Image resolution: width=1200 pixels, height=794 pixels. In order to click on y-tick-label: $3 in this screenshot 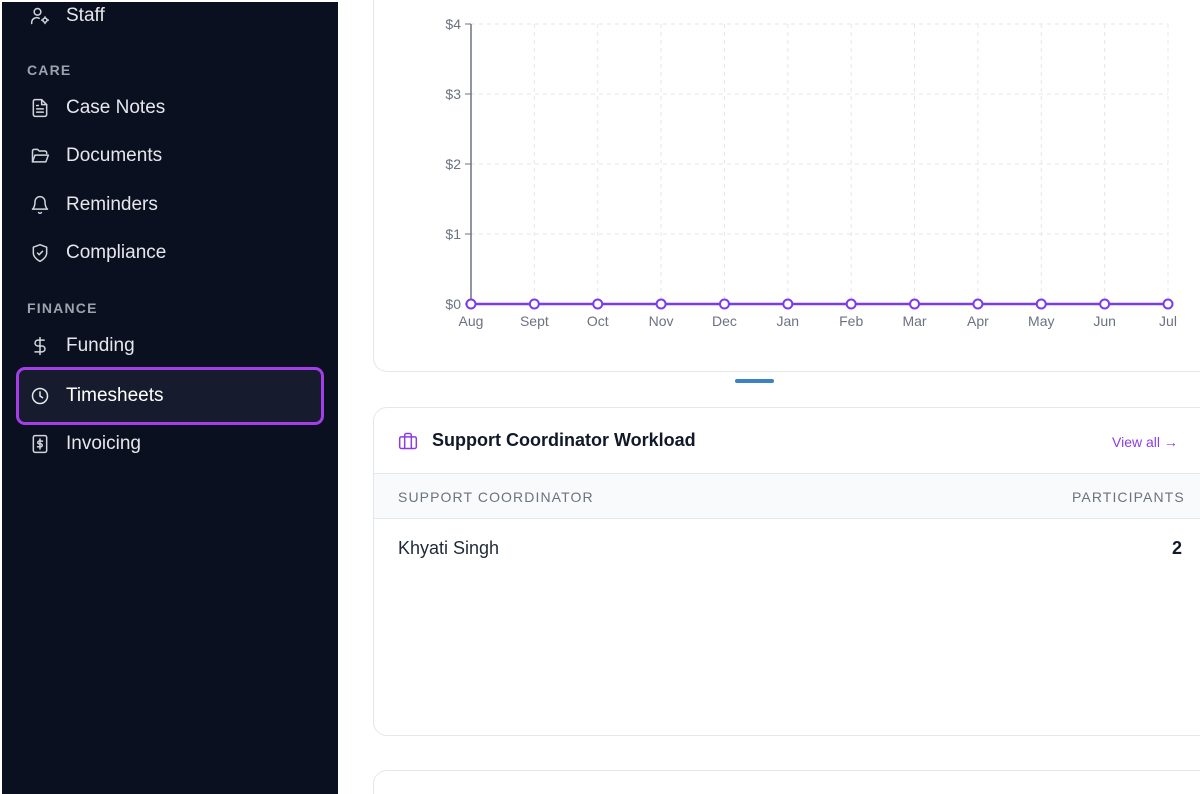, I will do `click(453, 94)`.